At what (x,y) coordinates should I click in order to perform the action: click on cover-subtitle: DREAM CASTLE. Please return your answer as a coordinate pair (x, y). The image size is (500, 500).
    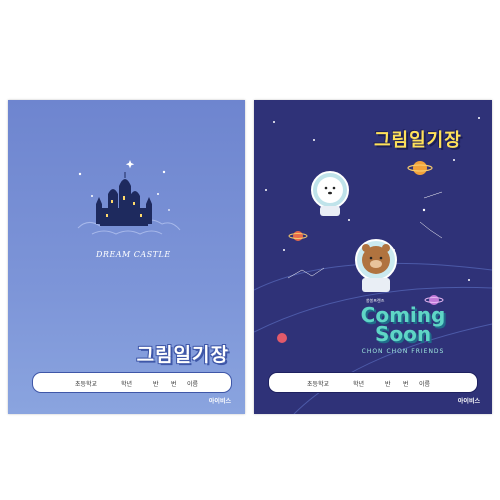
    Looking at the image, I should click on (133, 254).